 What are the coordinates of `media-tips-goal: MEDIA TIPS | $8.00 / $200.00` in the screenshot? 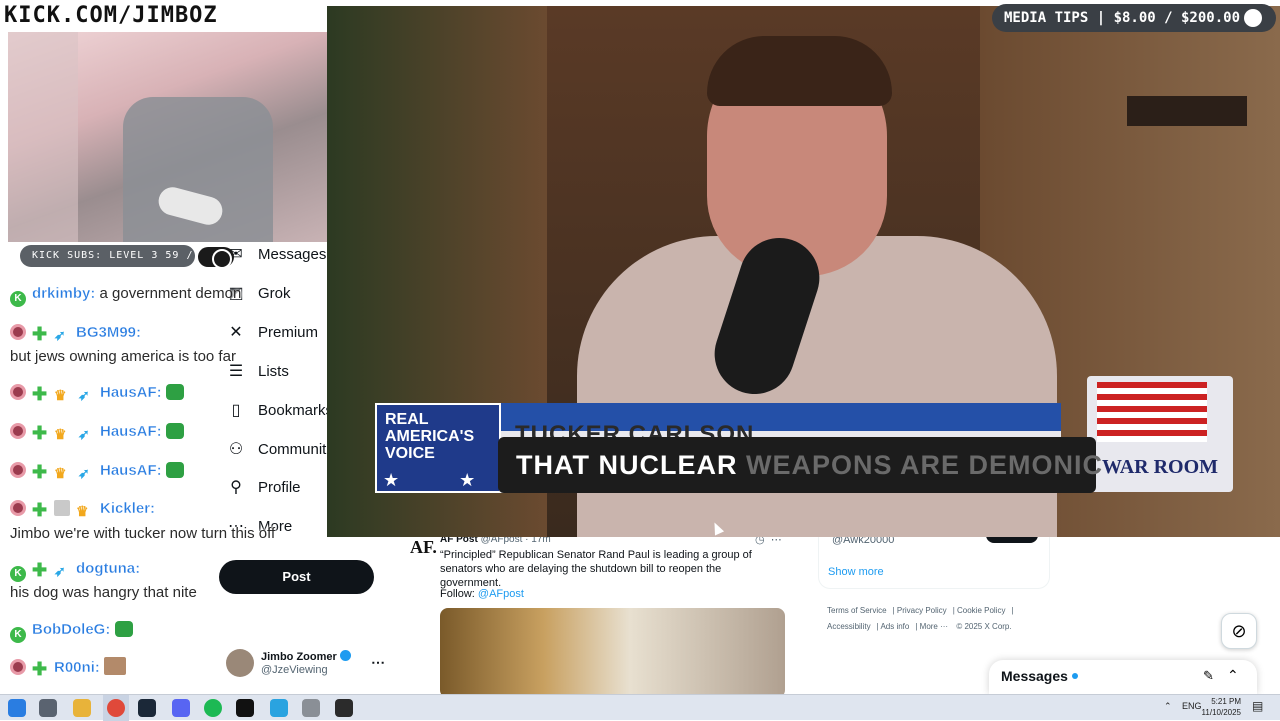 It's located at (1117, 18).